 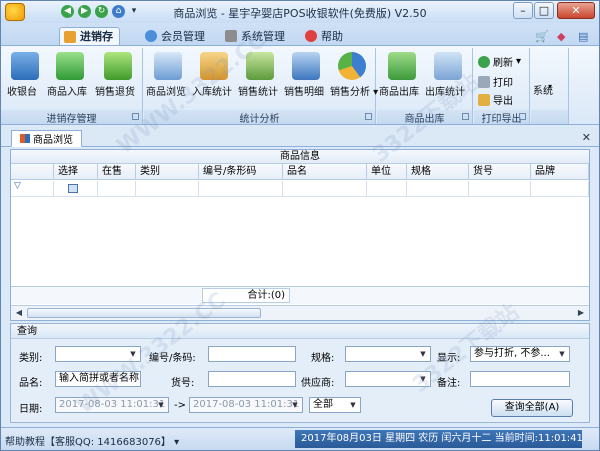 I want to click on stock-out-button: 商品出库, so click(x=402, y=74).